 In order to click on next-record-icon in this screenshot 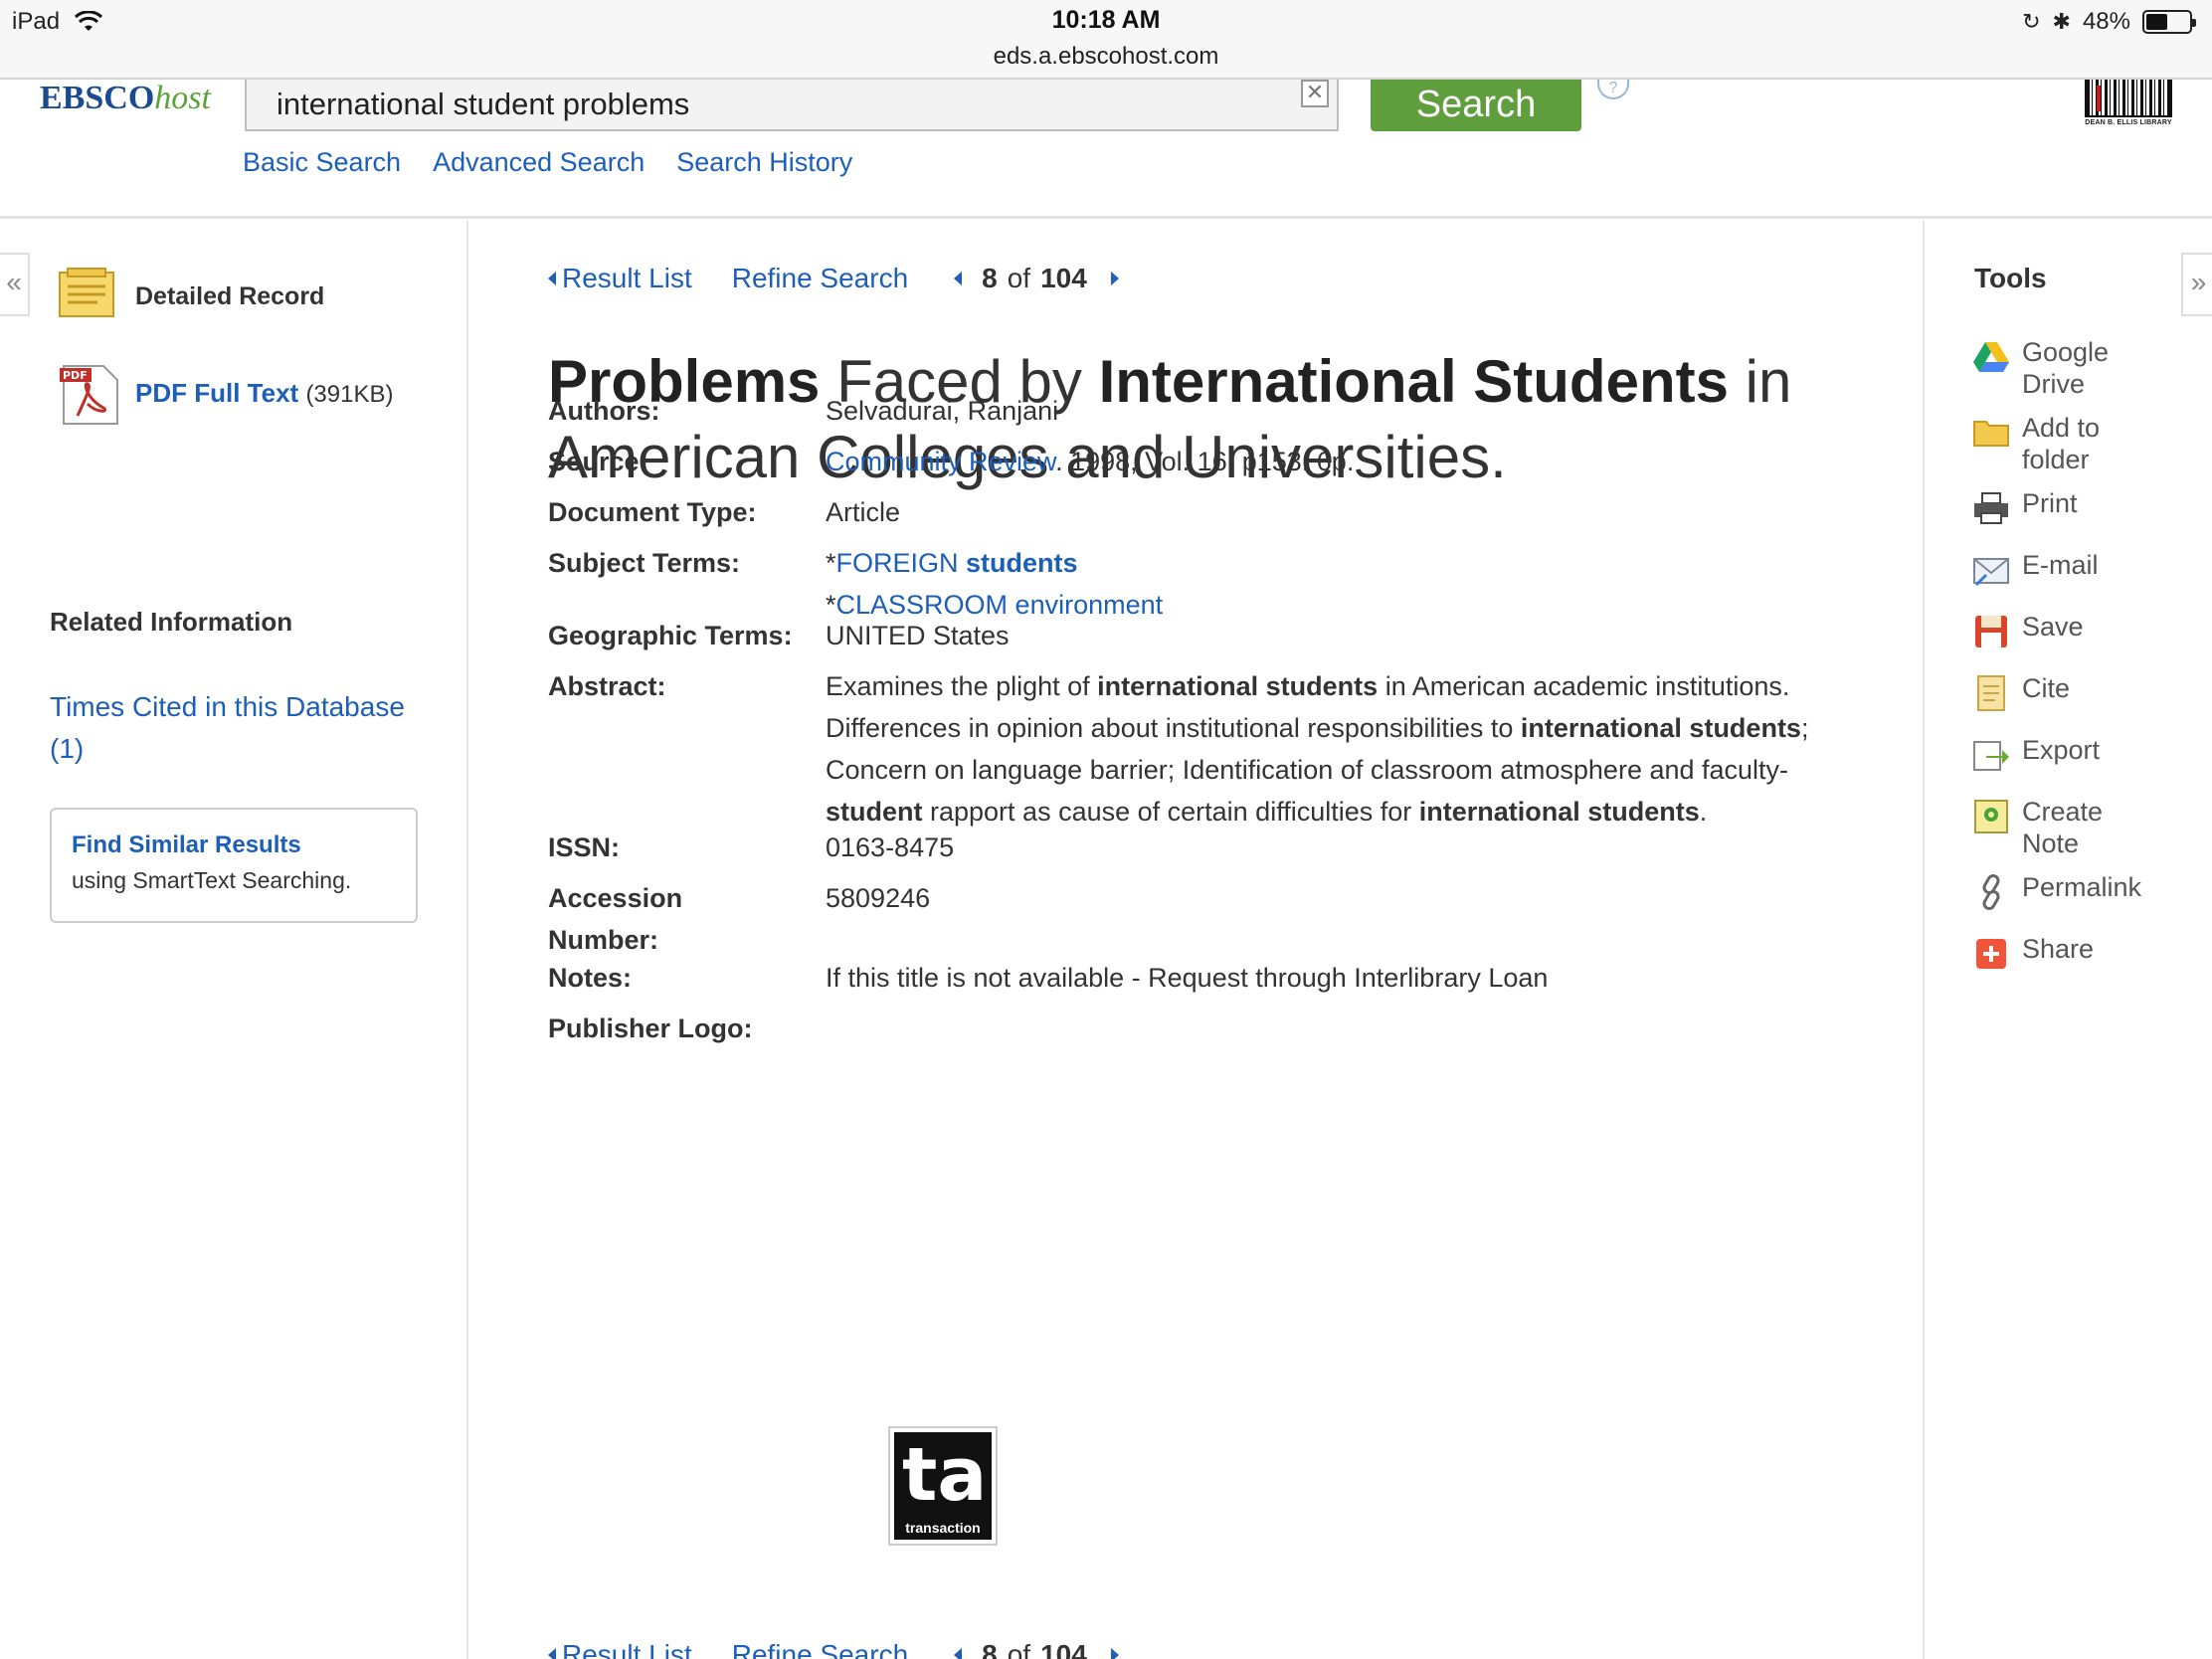, I will do `click(1114, 278)`.